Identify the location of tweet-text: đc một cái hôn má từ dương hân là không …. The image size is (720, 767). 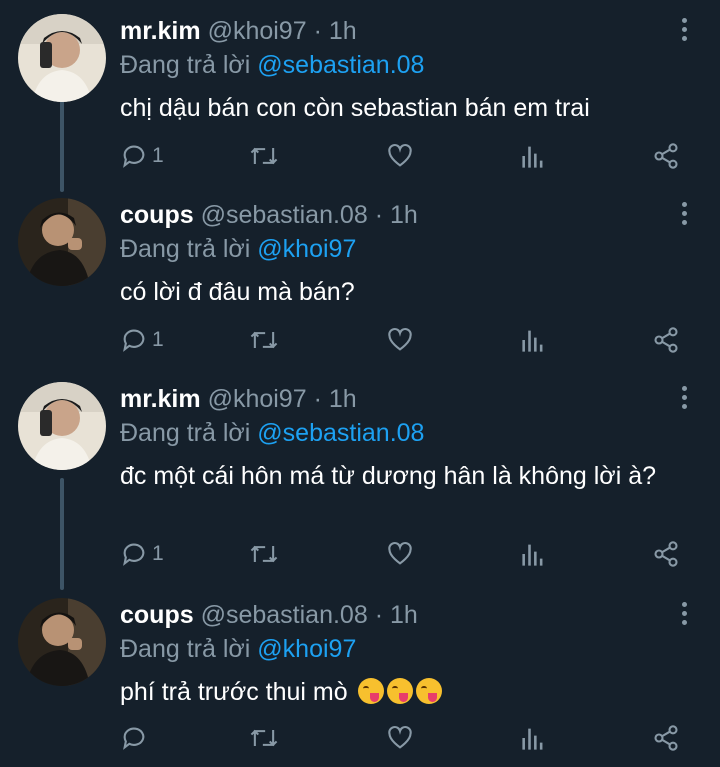
(388, 476).